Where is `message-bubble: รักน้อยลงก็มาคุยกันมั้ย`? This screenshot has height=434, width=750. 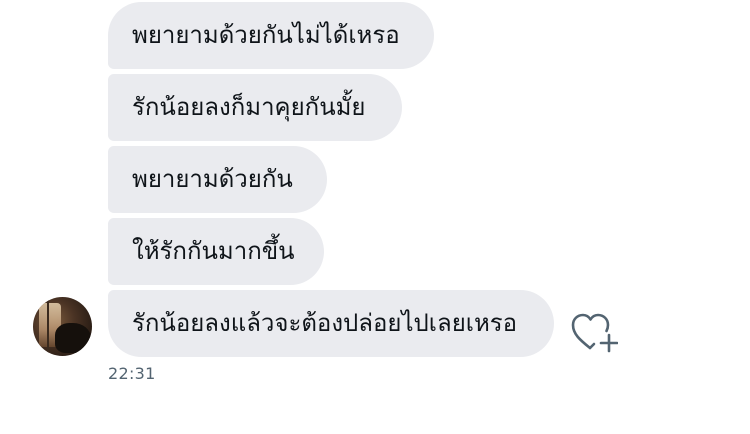 message-bubble: รักน้อยลงก็มาคุยกันมั้ย is located at coordinates (255, 107).